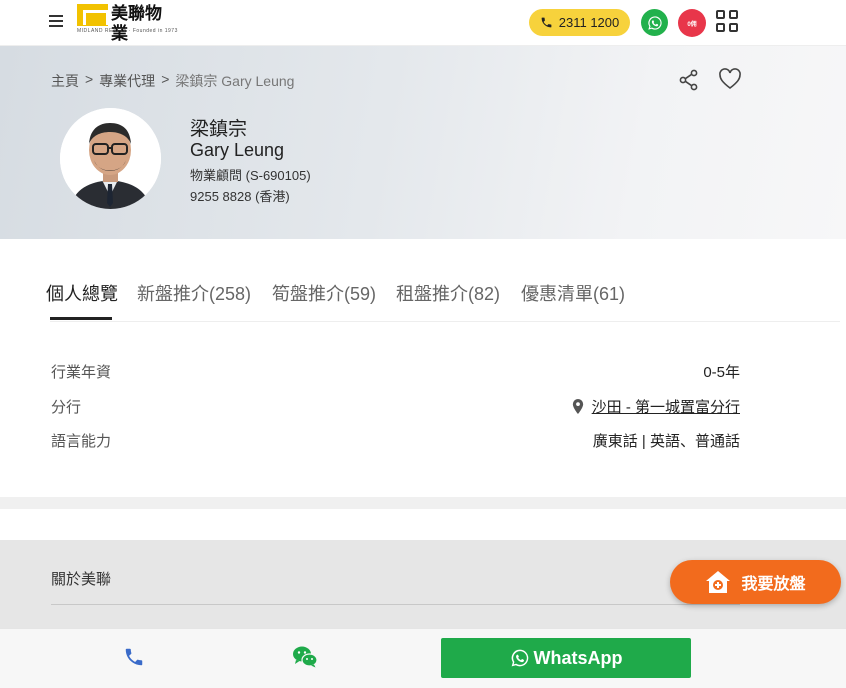  What do you see at coordinates (718, 582) in the screenshot?
I see `house-plus-icon` at bounding box center [718, 582].